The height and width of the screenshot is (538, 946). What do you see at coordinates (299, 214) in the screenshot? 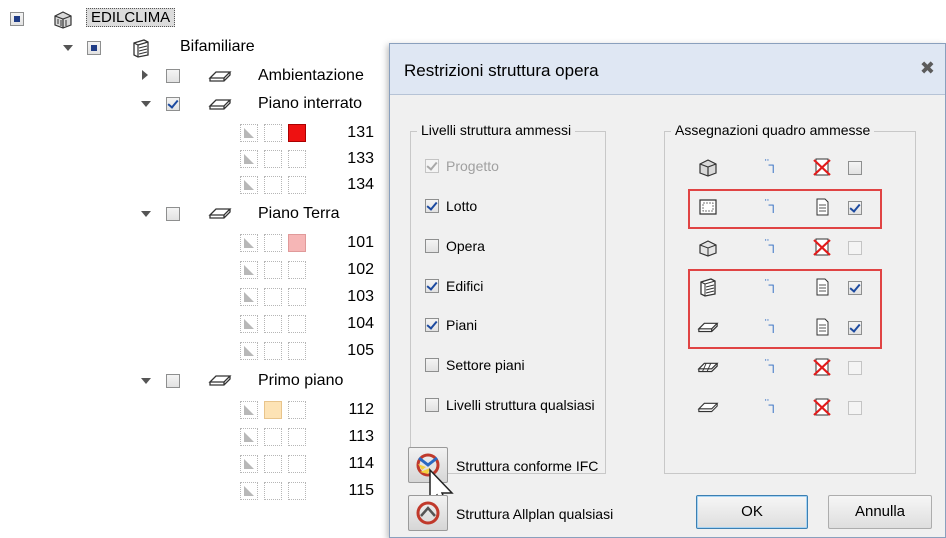
I see `tree-floor-label: Piano Terra` at bounding box center [299, 214].